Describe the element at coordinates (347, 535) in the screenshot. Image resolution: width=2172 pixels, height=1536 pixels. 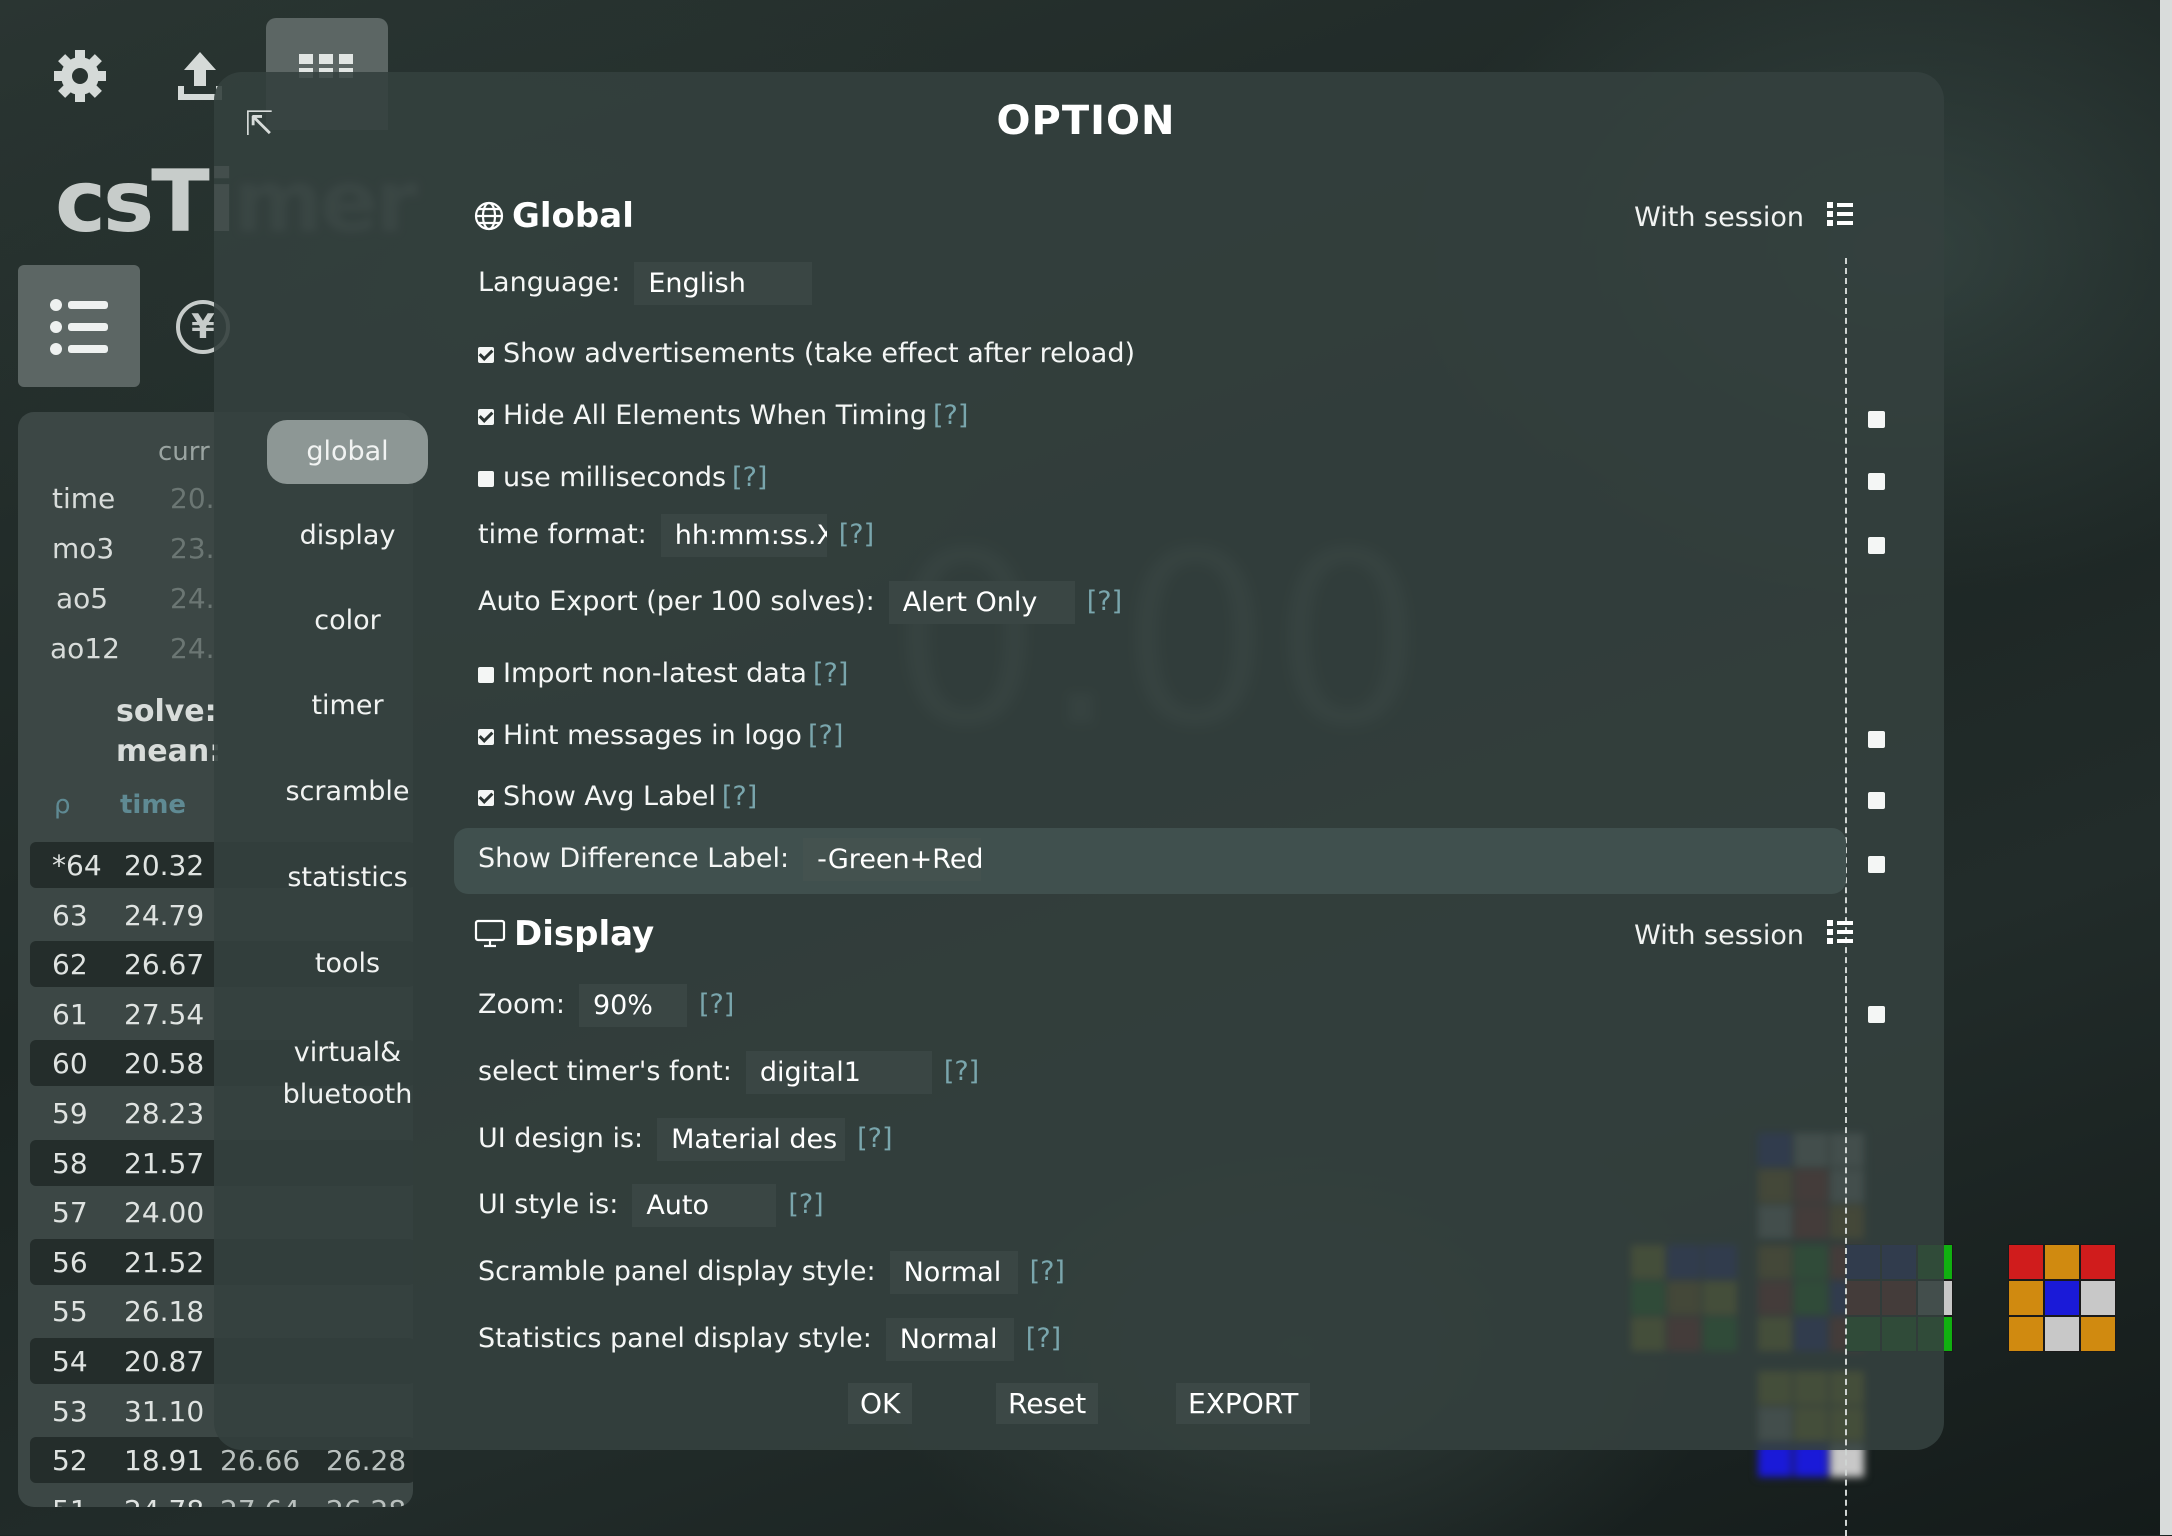
I see `nav-display: display` at that location.